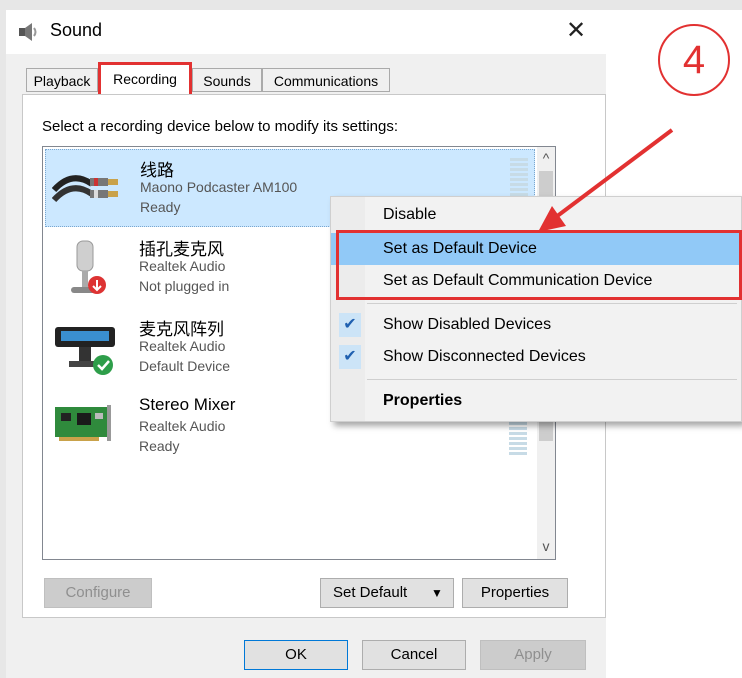 The width and height of the screenshot is (742, 678). What do you see at coordinates (187, 404) in the screenshot?
I see `device-name: Stereo Mixer` at bounding box center [187, 404].